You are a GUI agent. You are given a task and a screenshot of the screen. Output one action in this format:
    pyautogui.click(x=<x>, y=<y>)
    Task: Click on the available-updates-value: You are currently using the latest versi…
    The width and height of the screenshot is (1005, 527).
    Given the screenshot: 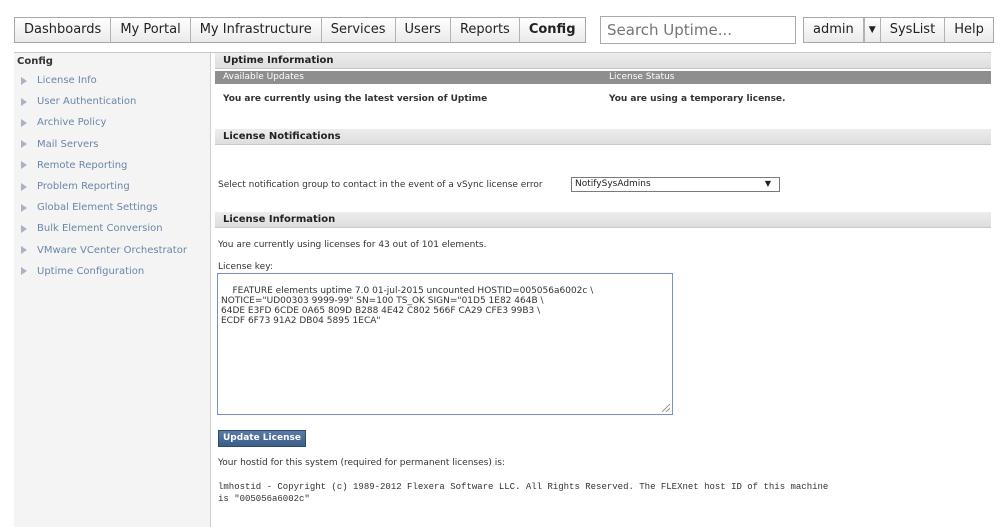 What is the action you would take?
    pyautogui.click(x=355, y=99)
    